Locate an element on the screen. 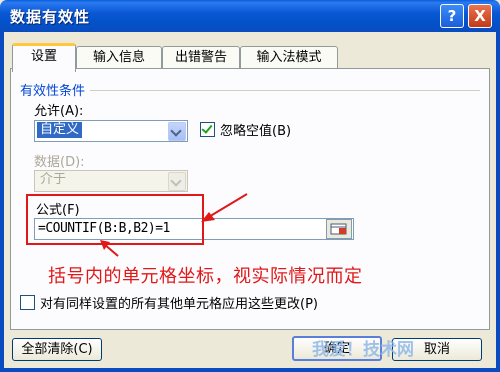 The height and width of the screenshot is (372, 500). close-button: X is located at coordinates (480, 16).